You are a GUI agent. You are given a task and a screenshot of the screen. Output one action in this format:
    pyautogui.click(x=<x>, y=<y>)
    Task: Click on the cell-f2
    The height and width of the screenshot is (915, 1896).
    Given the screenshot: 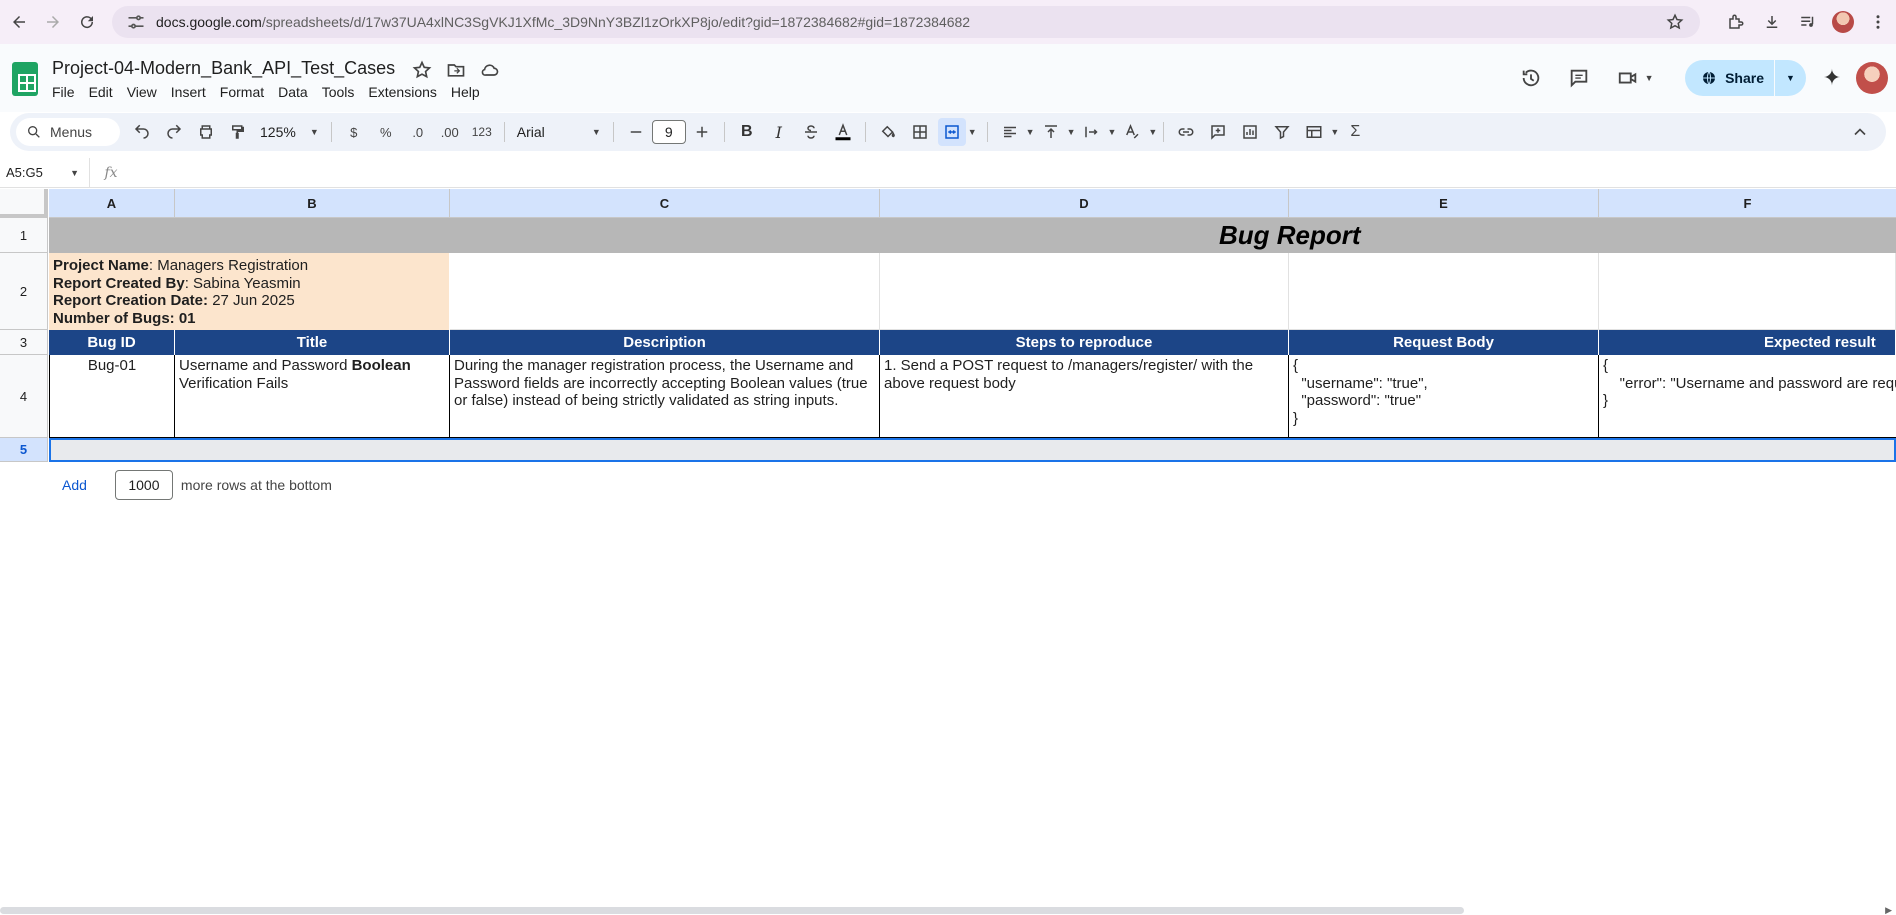 What is the action you would take?
    pyautogui.click(x=1747, y=291)
    